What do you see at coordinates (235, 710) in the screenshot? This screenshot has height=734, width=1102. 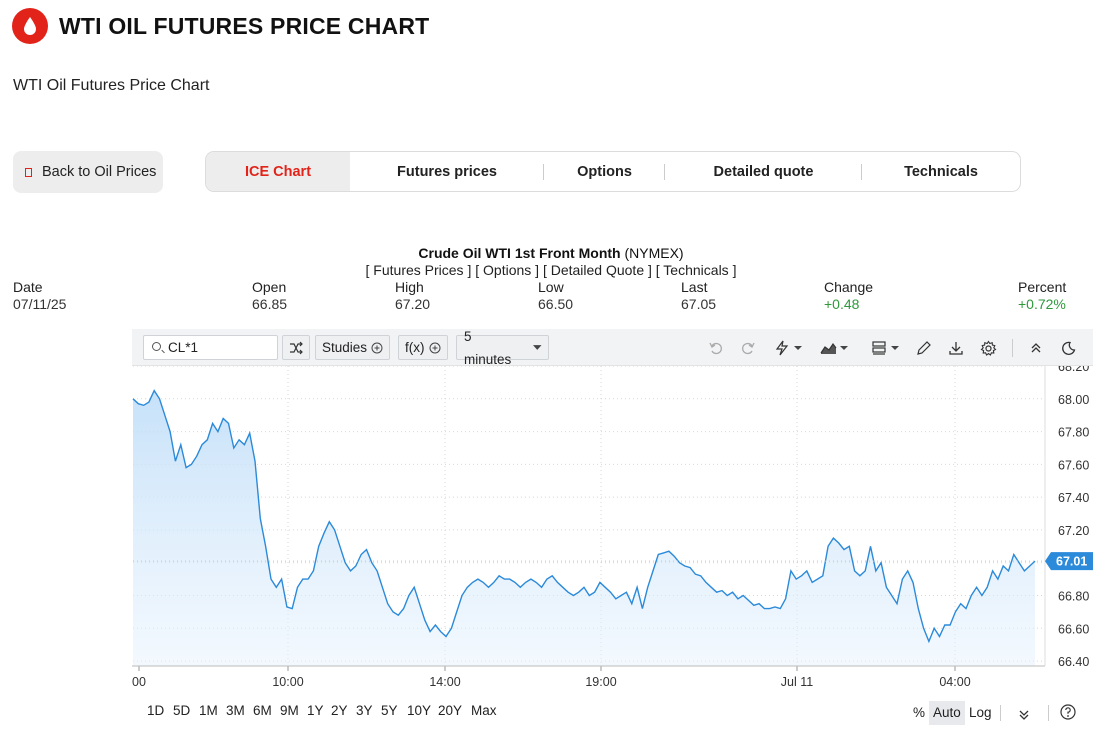 I see `range-button-3m: 3M` at bounding box center [235, 710].